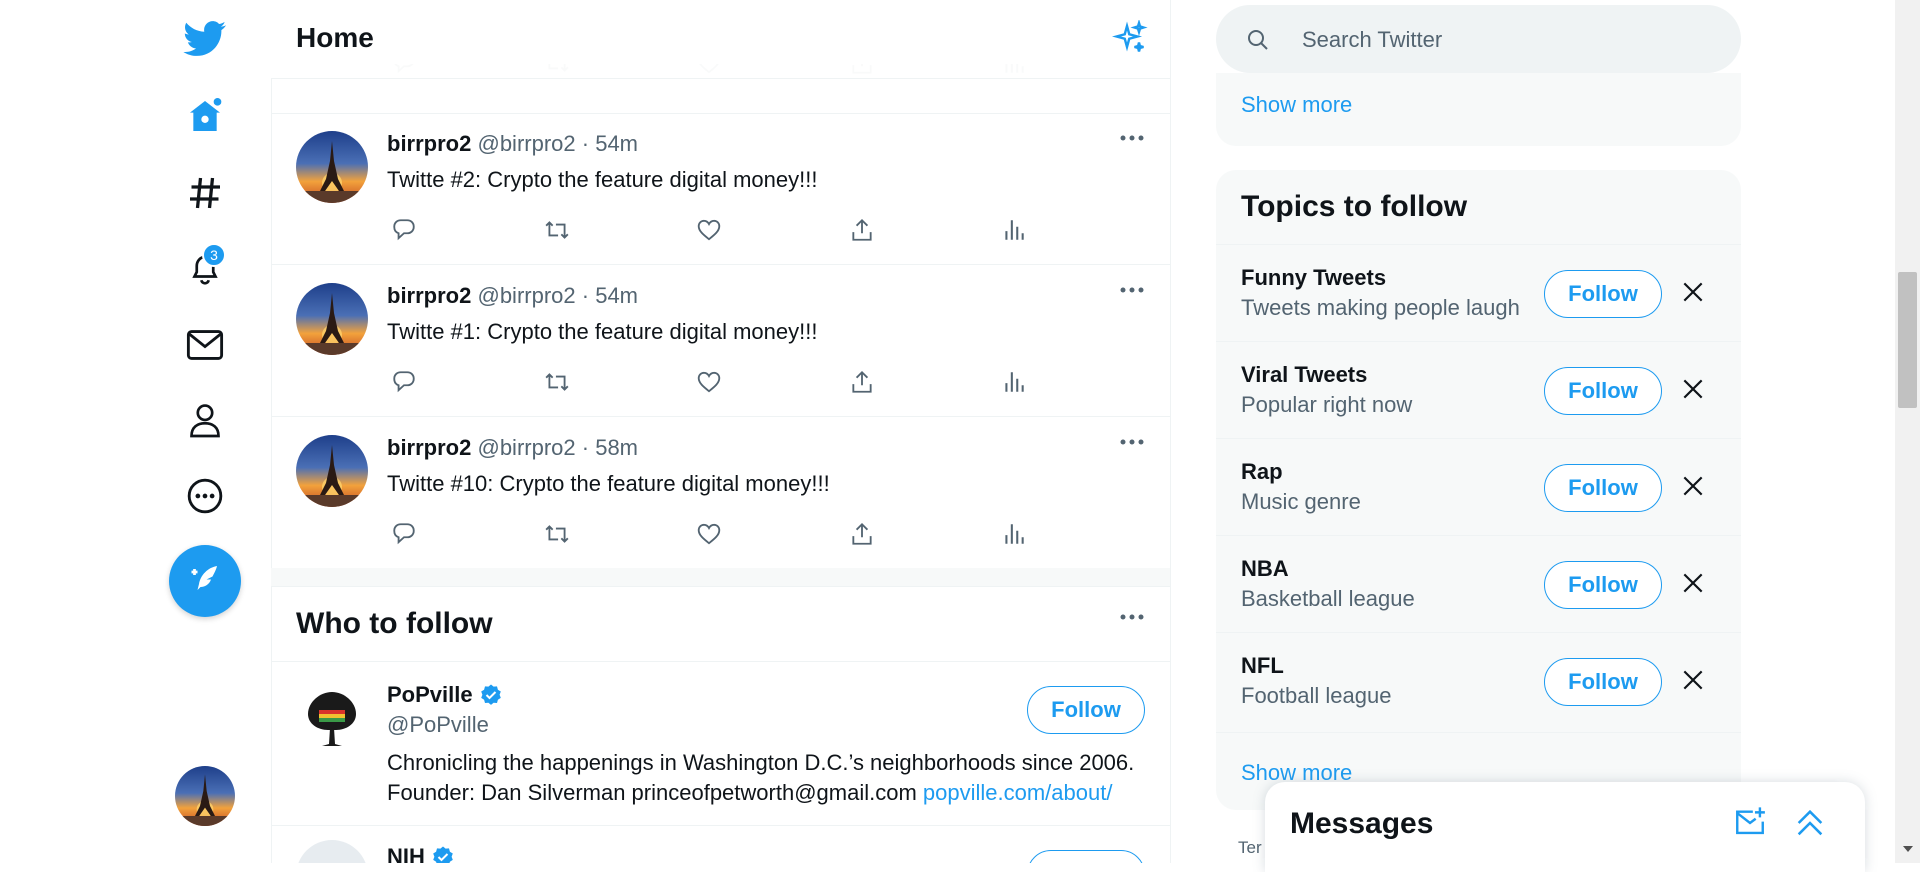 The image size is (1920, 872). I want to click on tweet-actions, so click(713, 230).